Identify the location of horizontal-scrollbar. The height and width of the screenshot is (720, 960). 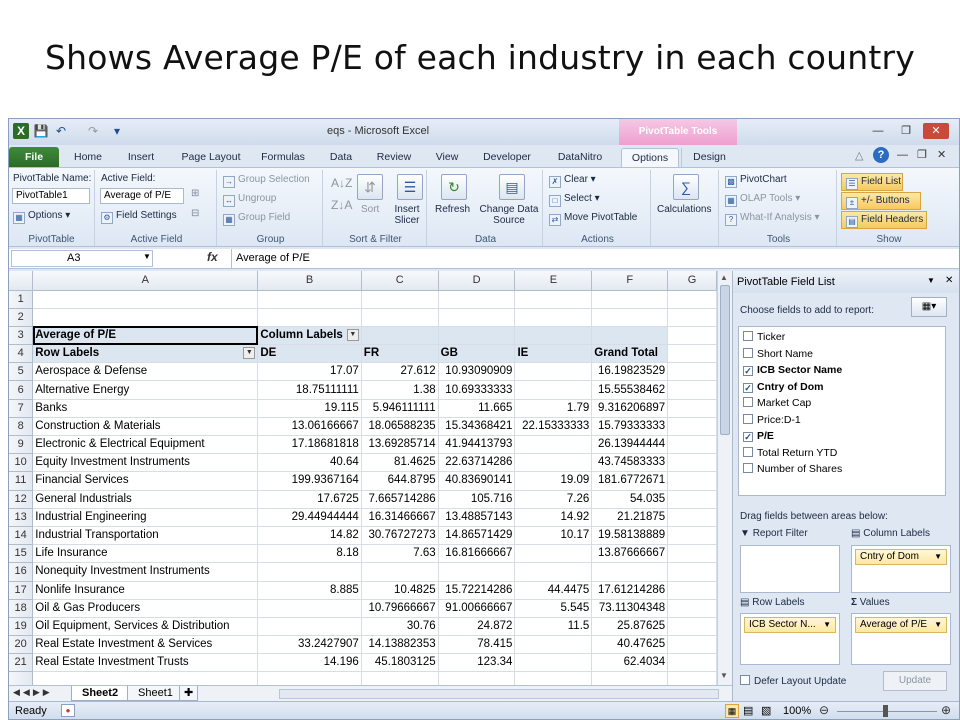
(499, 694).